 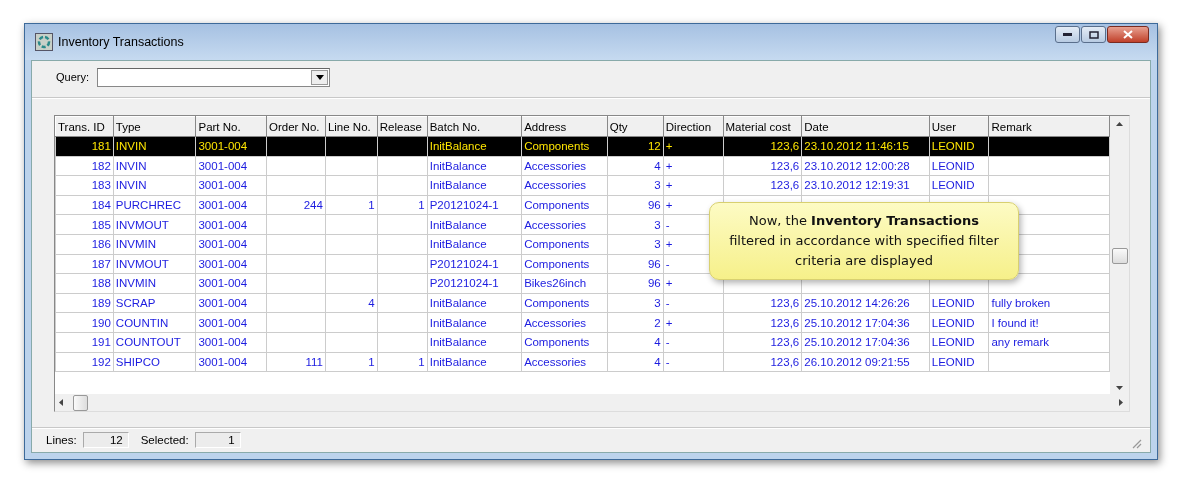 I want to click on column-header: Direction, so click(x=693, y=126).